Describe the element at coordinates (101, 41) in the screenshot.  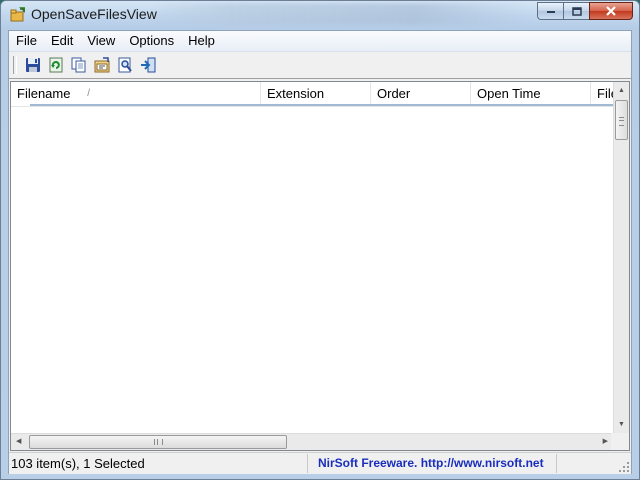
I see `menu-view: View` at that location.